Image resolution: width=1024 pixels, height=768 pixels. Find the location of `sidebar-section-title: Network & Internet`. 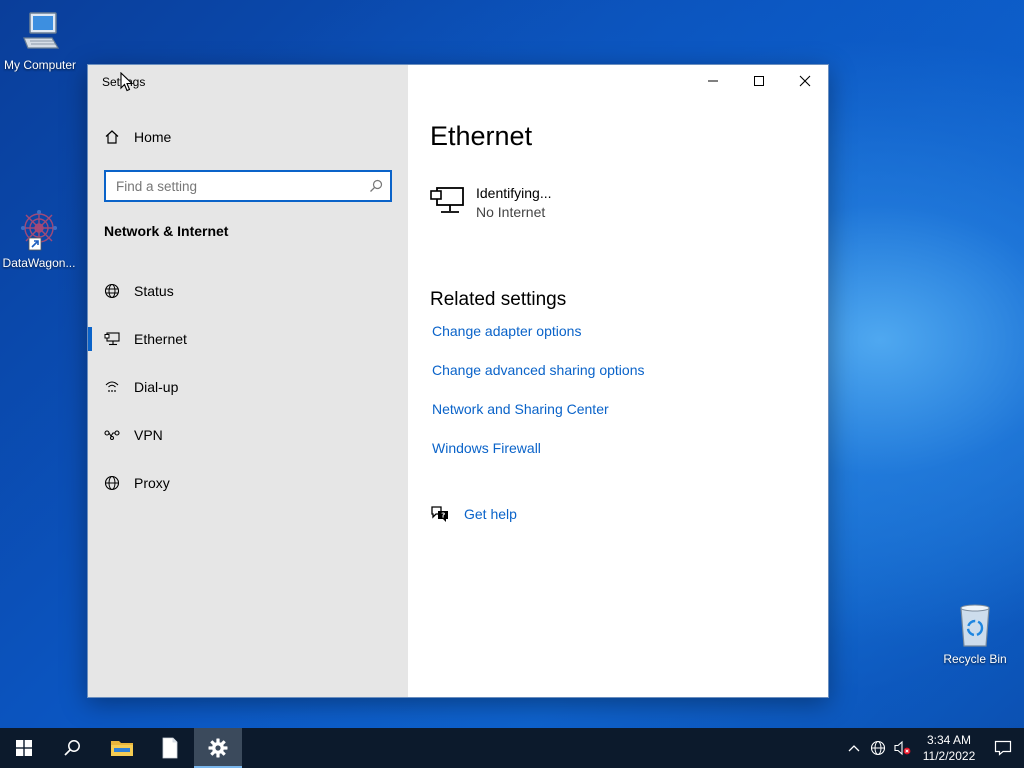

sidebar-section-title: Network & Internet is located at coordinates (166, 231).